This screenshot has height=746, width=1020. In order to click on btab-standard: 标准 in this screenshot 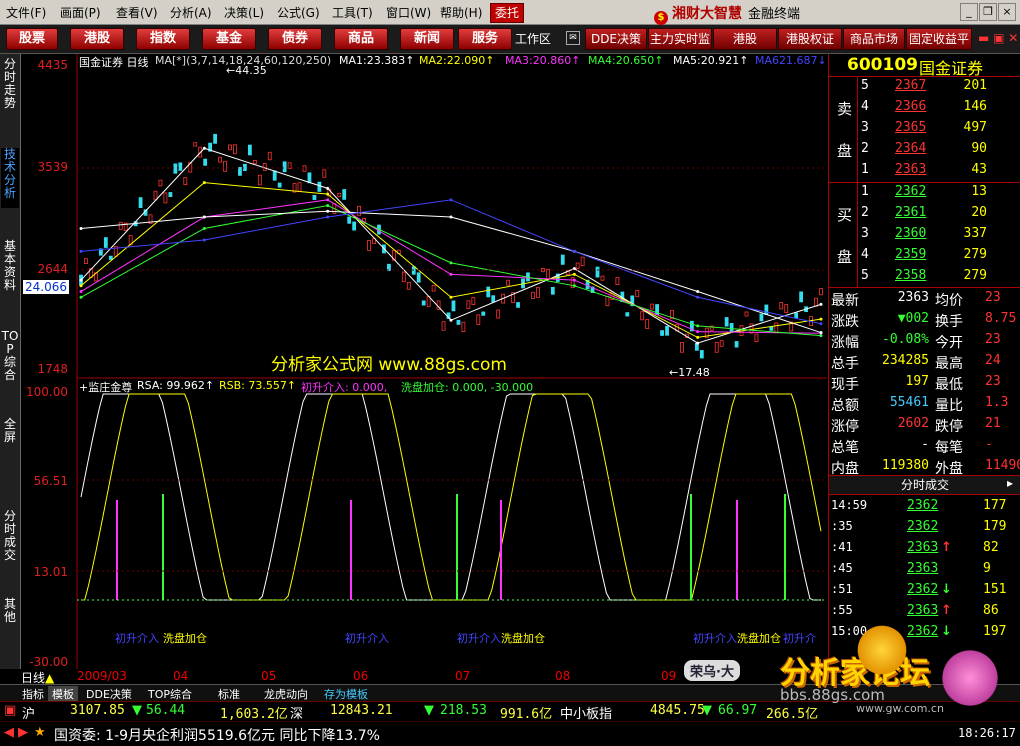, I will do `click(229, 694)`.